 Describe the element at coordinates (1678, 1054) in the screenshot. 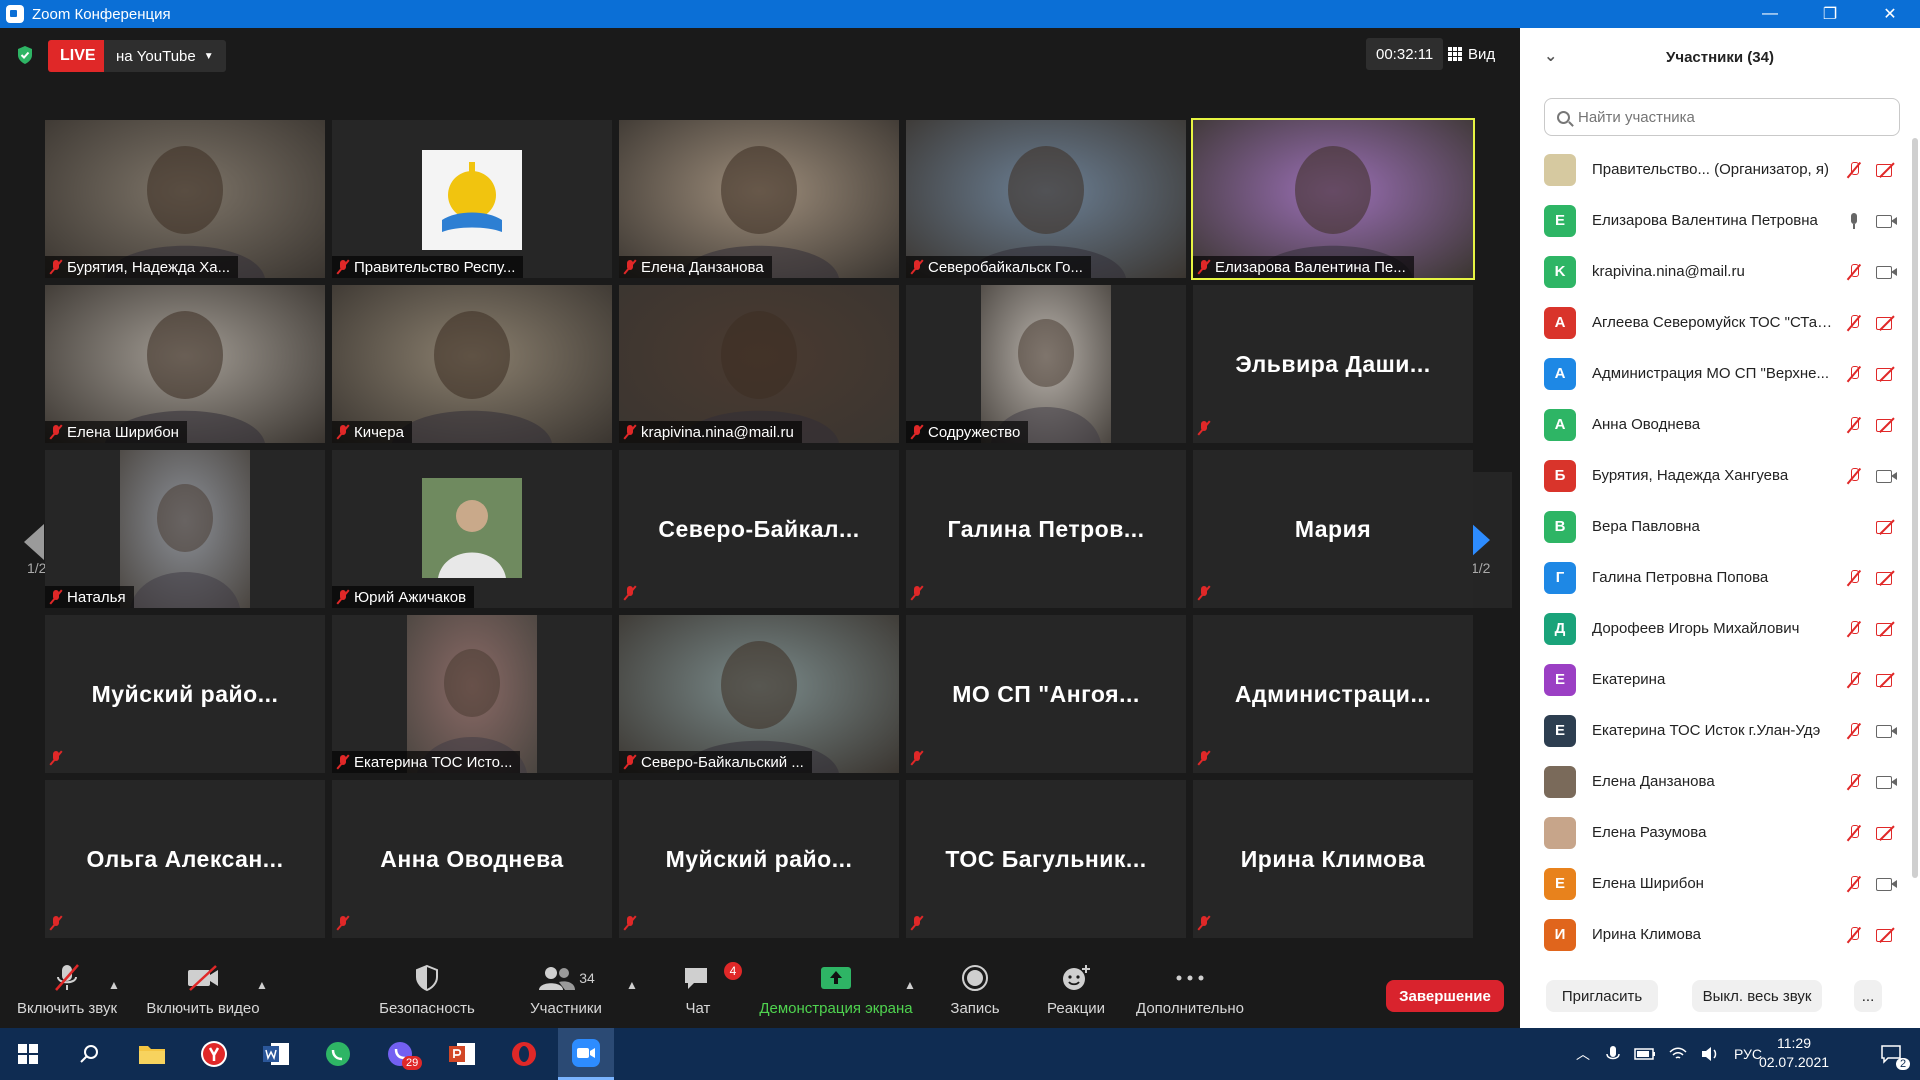

I see `wifi-icon` at that location.